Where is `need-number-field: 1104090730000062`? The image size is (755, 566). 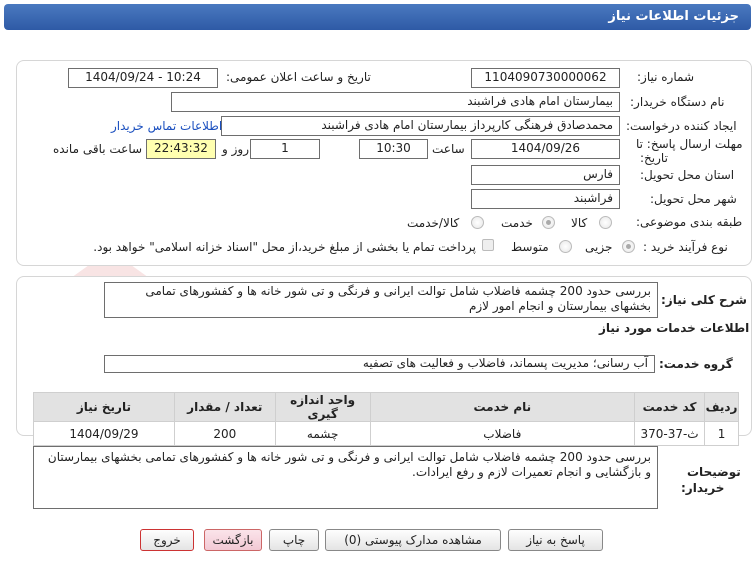
need-number-field: 1104090730000062 is located at coordinates (545, 78).